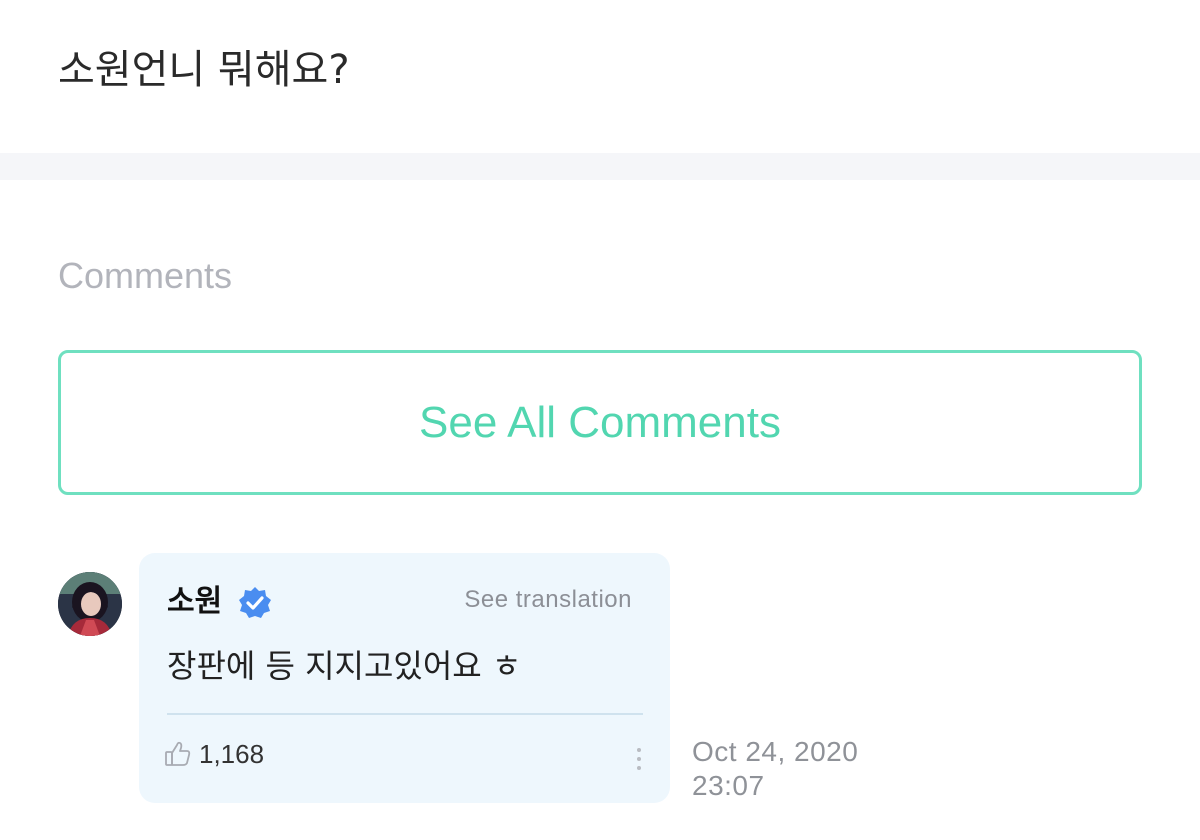 The height and width of the screenshot is (840, 1200). Describe the element at coordinates (194, 602) in the screenshot. I see `comment-author-name: 소원` at that location.